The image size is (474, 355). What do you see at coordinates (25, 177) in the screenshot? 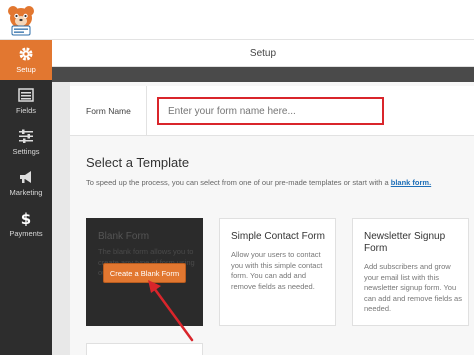
I see `megaphone-icon` at bounding box center [25, 177].